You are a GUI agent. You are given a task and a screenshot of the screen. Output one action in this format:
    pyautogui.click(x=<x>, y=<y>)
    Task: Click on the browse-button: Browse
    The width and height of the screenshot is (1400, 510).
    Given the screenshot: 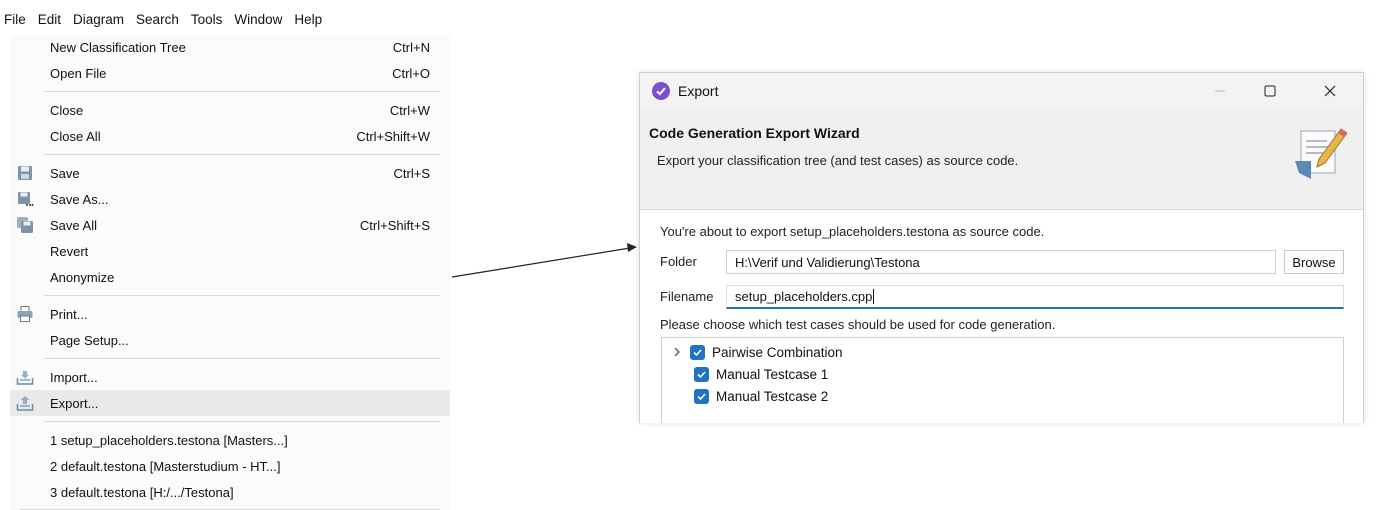 What is the action you would take?
    pyautogui.click(x=1314, y=262)
    